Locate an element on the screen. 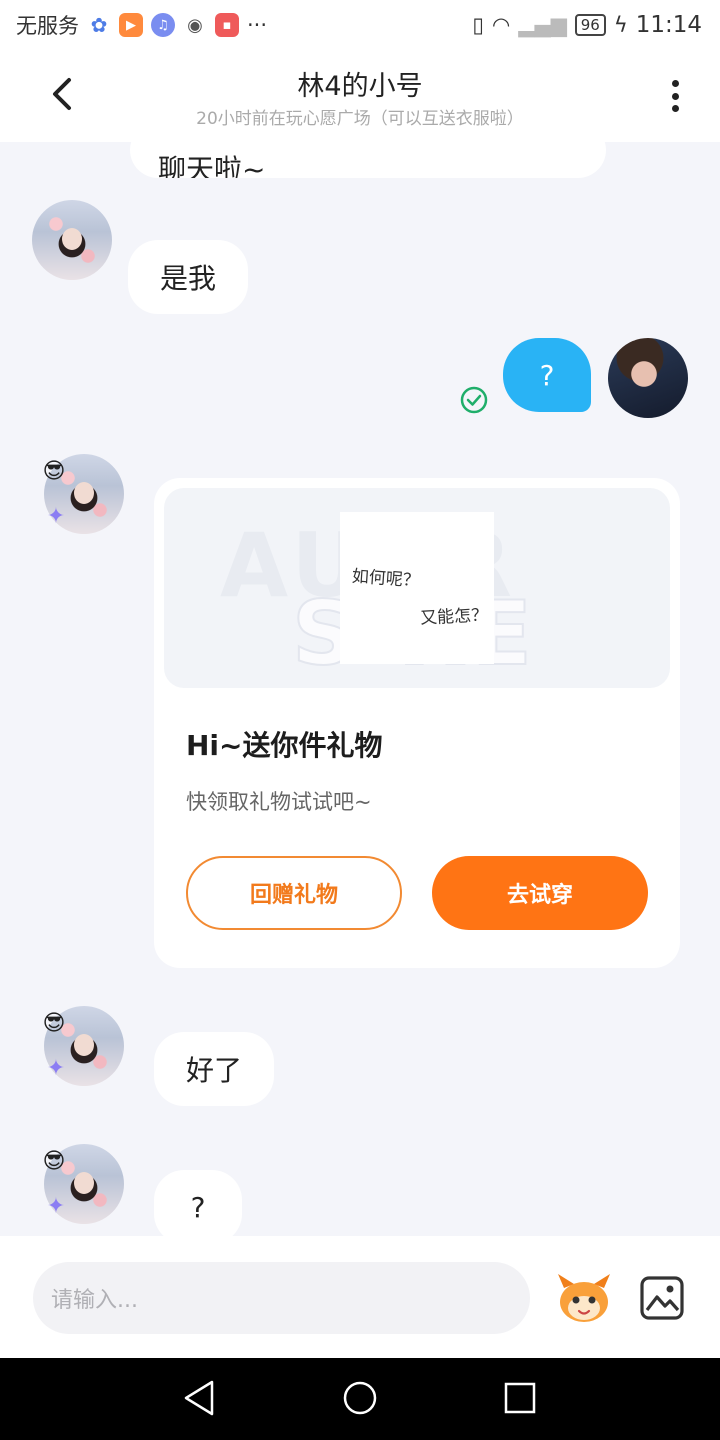 Image resolution: width=720 pixels, height=1440 pixels. paw-app-icon: ✿ is located at coordinates (99, 25).